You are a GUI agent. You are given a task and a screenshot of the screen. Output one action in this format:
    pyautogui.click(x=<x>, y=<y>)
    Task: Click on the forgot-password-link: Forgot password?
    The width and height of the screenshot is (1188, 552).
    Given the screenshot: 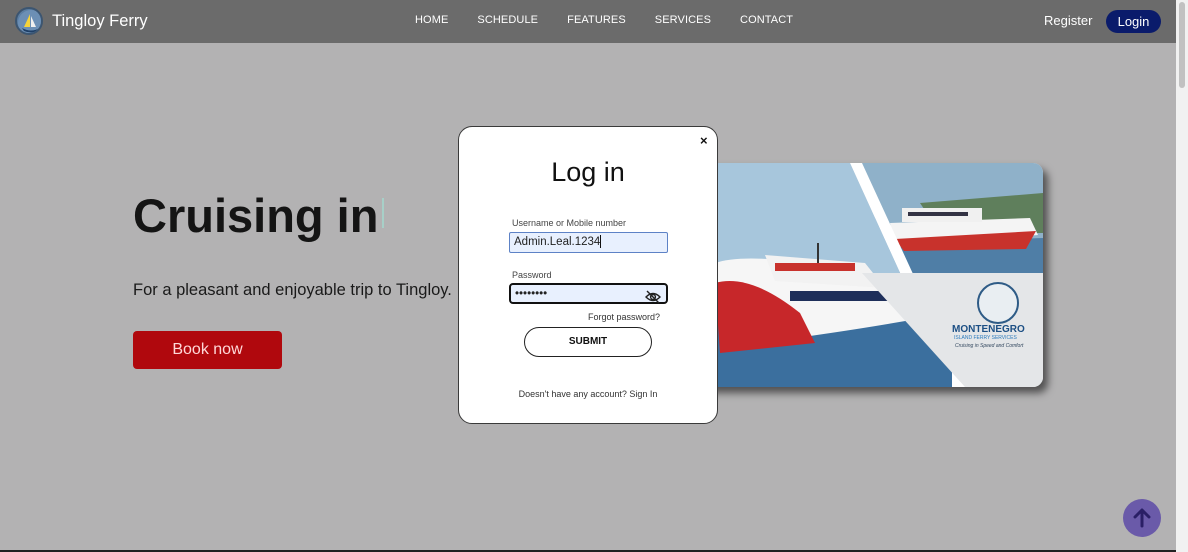 What is the action you would take?
    pyautogui.click(x=624, y=317)
    